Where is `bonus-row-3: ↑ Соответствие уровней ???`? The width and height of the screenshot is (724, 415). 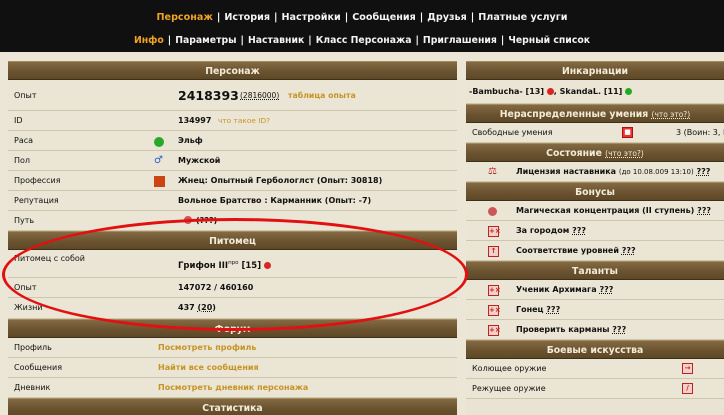 bonus-row-3: ↑ Соответствие уровней ??? is located at coordinates (595, 251).